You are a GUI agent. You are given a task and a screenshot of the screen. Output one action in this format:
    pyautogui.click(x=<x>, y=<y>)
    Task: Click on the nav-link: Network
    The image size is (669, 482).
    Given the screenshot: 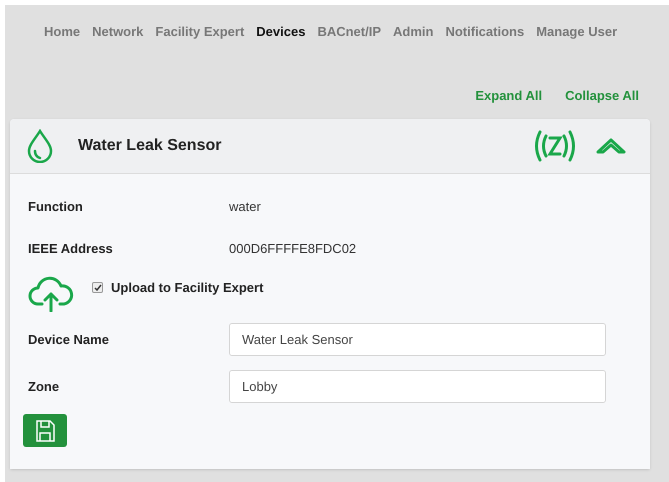 What is the action you would take?
    pyautogui.click(x=118, y=32)
    